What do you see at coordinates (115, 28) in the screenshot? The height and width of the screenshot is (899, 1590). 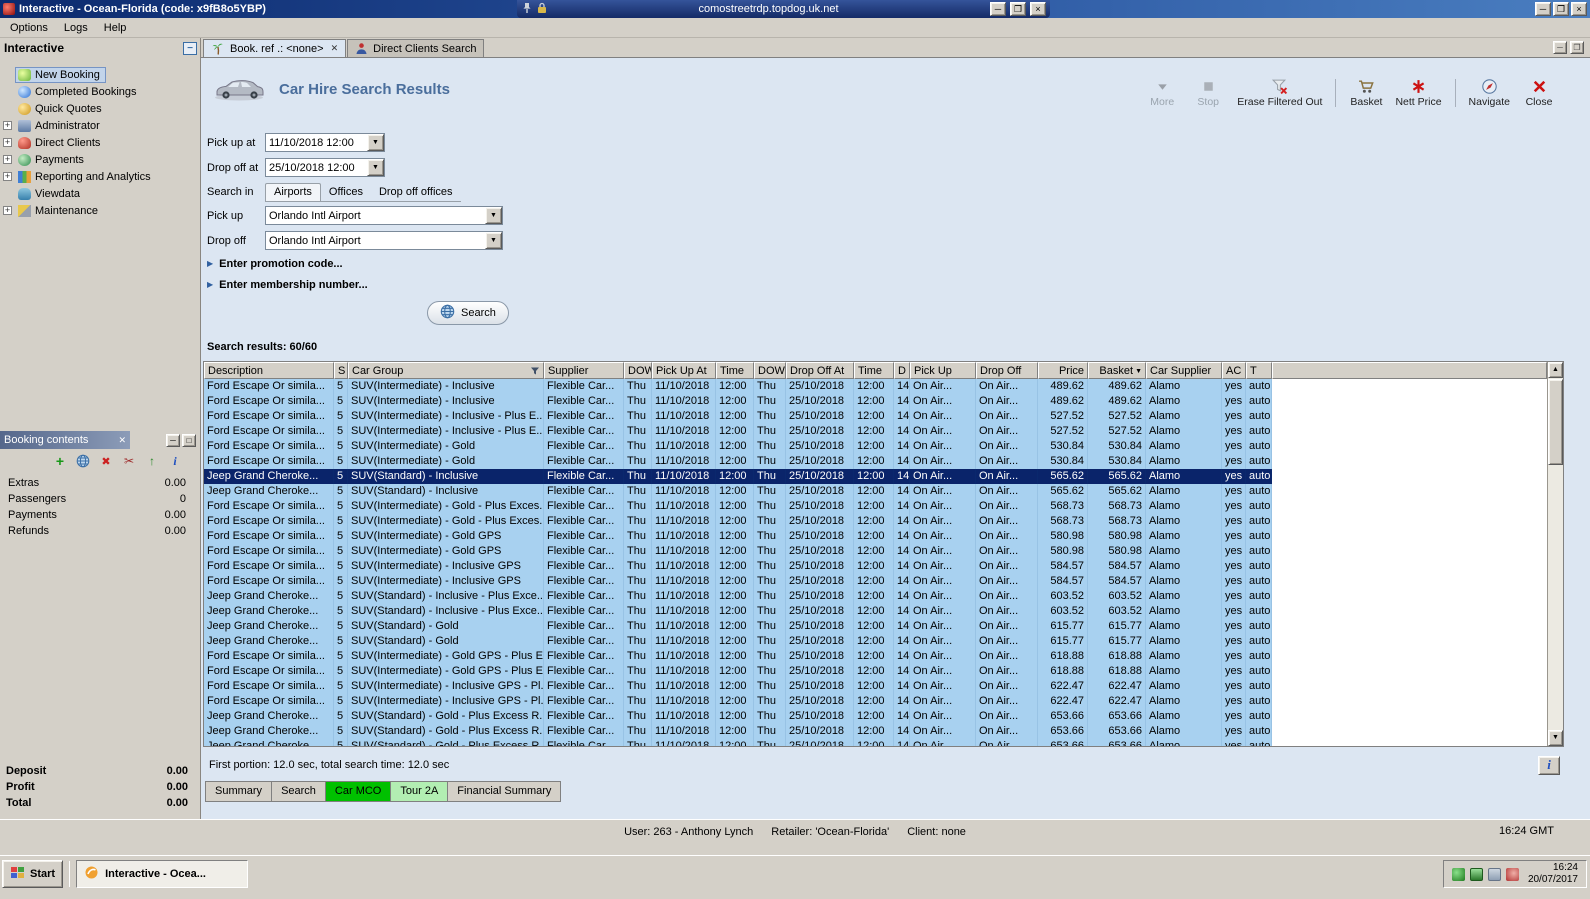 I see `menu-help: Help` at bounding box center [115, 28].